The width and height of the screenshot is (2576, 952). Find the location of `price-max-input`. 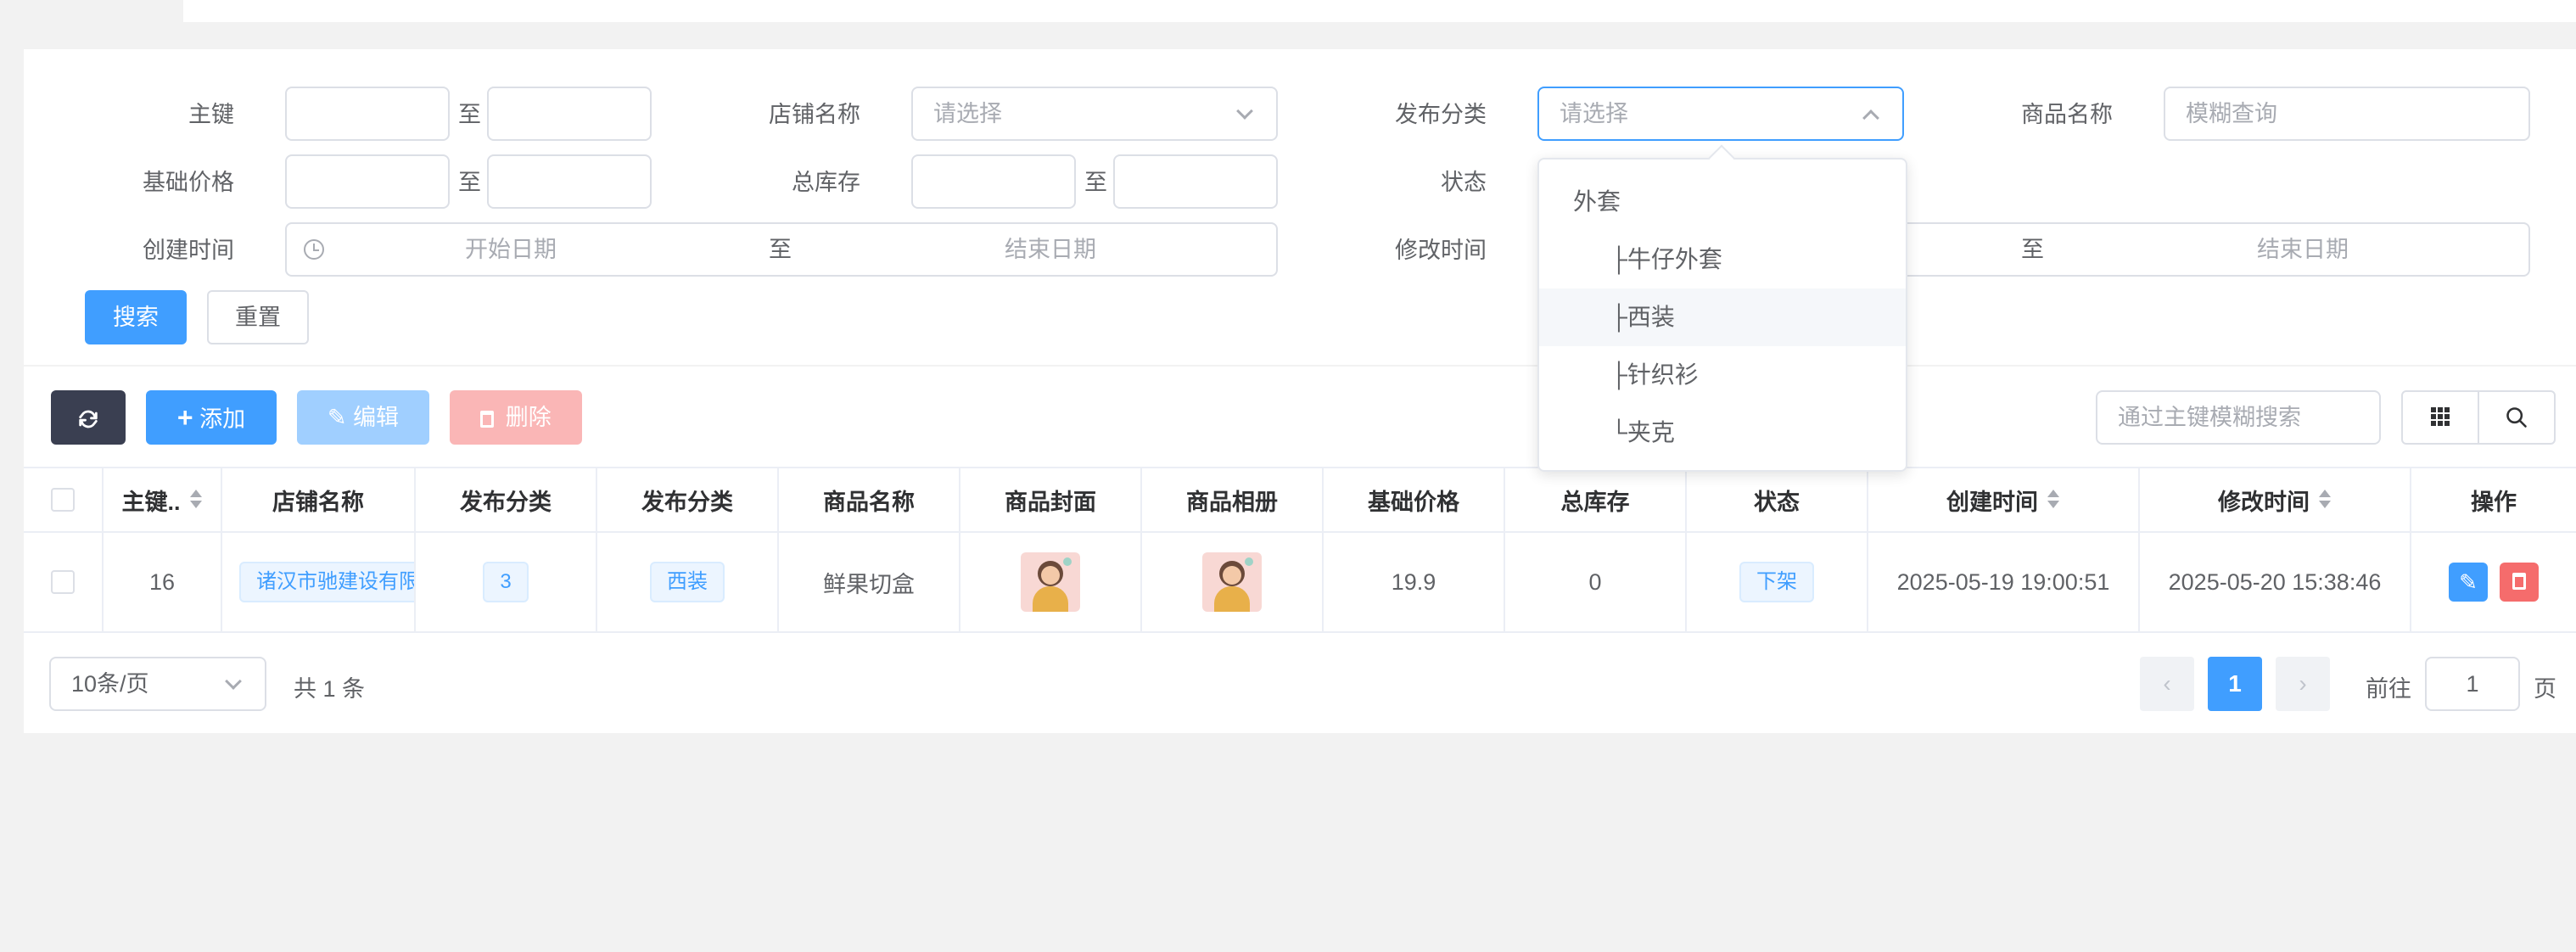

price-max-input is located at coordinates (569, 181).